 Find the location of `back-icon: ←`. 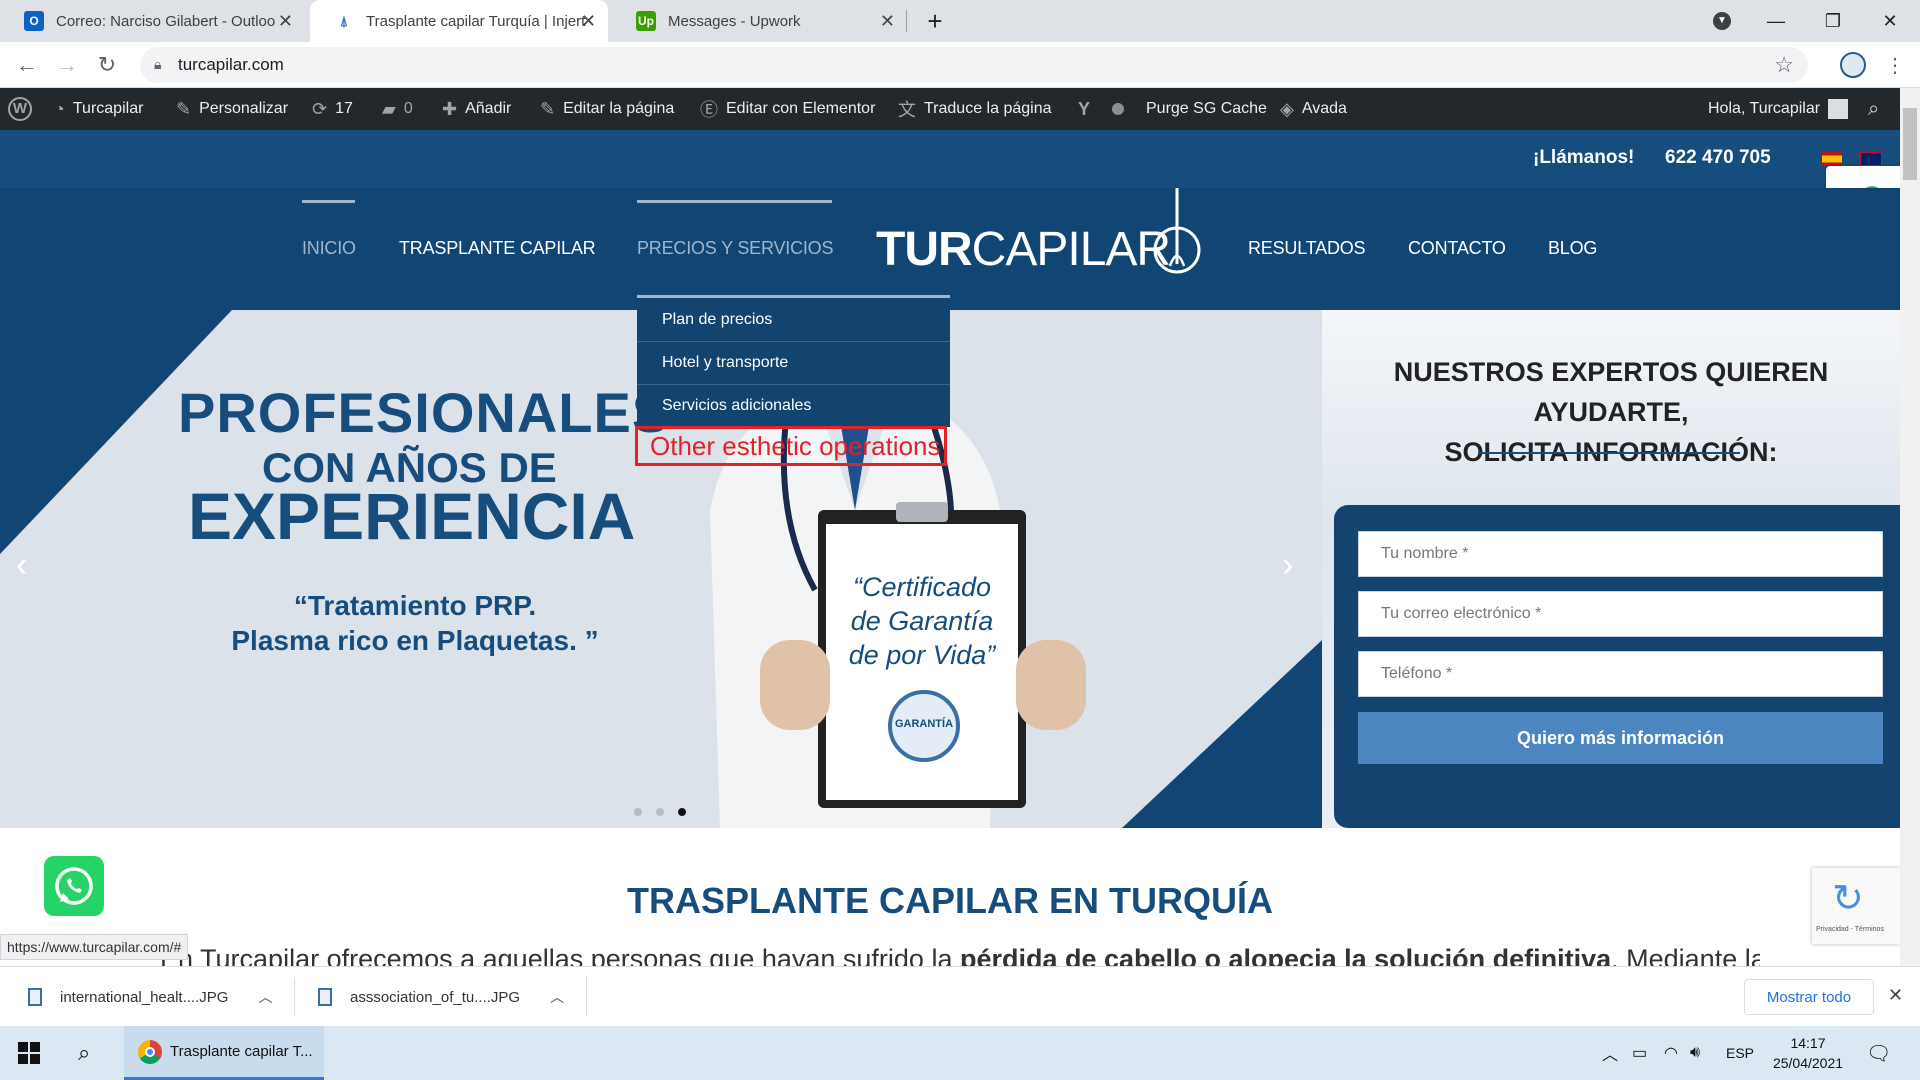

back-icon: ← is located at coordinates (27, 65).